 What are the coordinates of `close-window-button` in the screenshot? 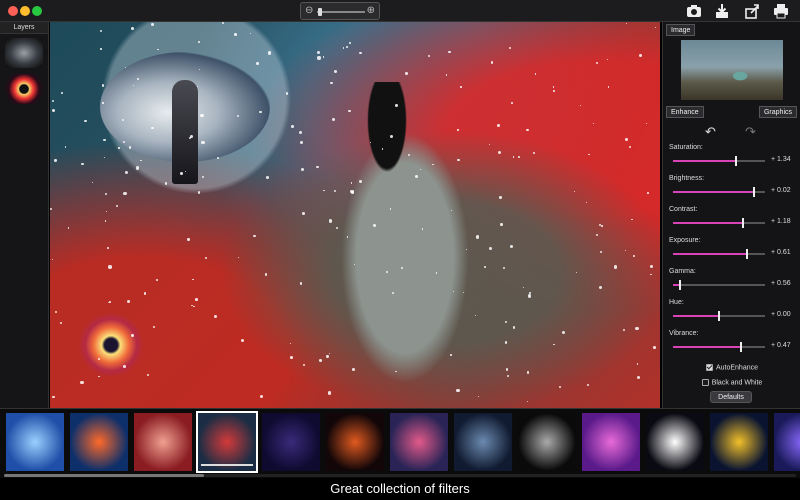 It's located at (13, 11).